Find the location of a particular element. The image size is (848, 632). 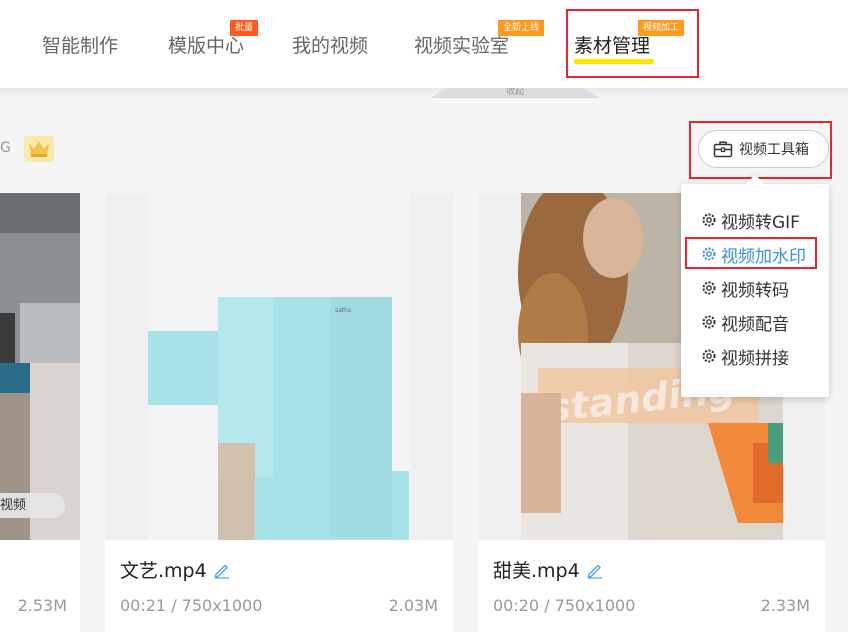

truncated-label: G is located at coordinates (5, 148).